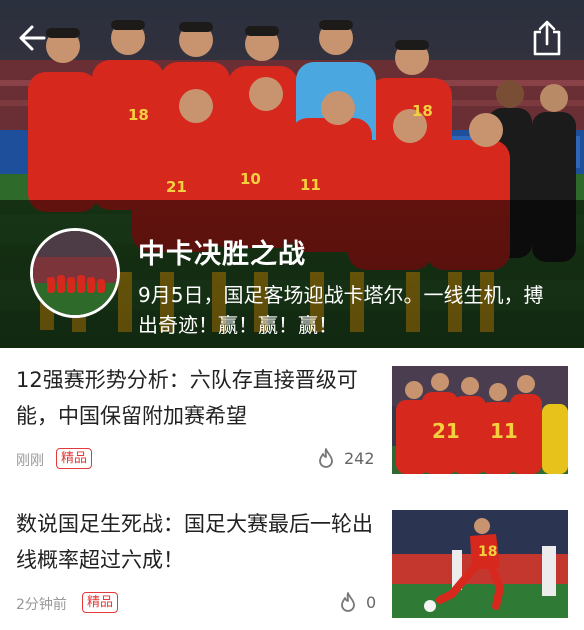 This screenshot has height=630, width=584. Describe the element at coordinates (30, 461) in the screenshot. I see `publish-time: 刚刚` at that location.